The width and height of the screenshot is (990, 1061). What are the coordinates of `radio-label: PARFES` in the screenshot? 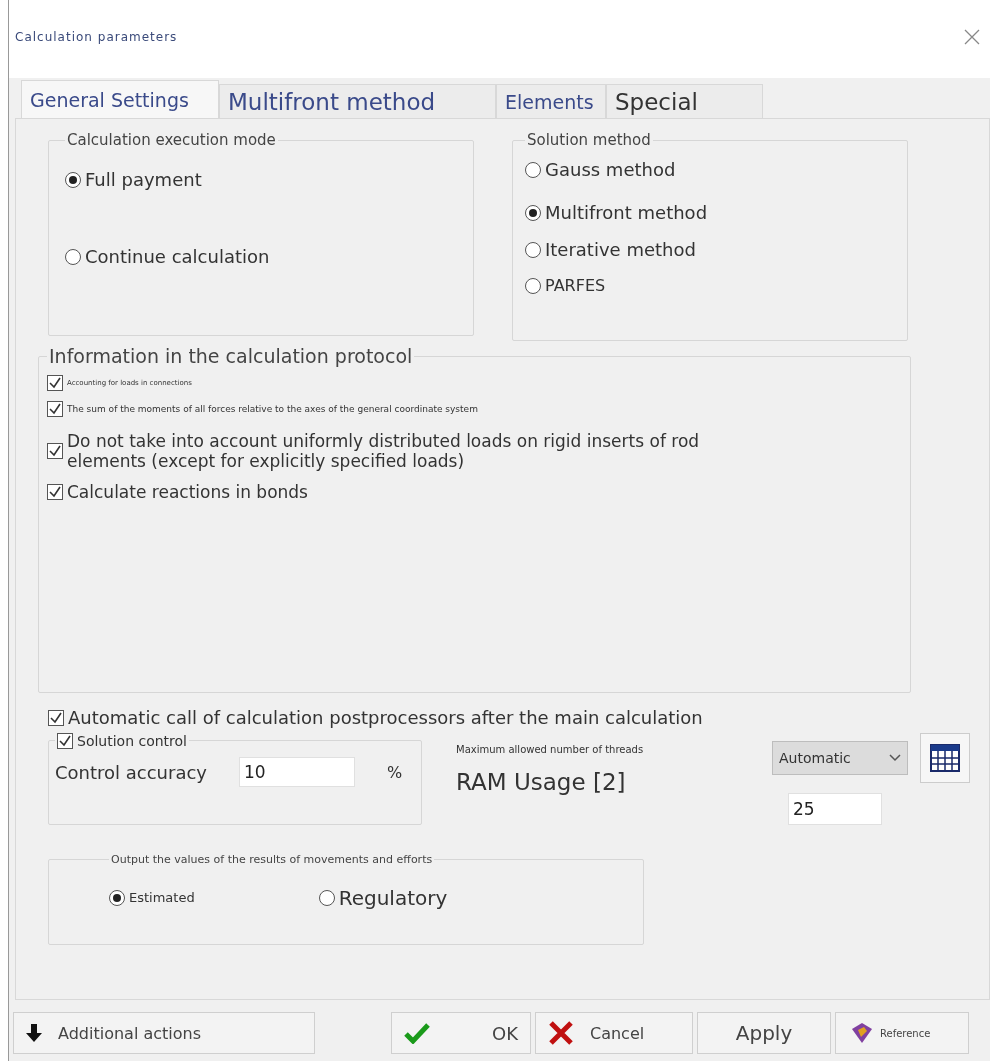 It's located at (575, 285).